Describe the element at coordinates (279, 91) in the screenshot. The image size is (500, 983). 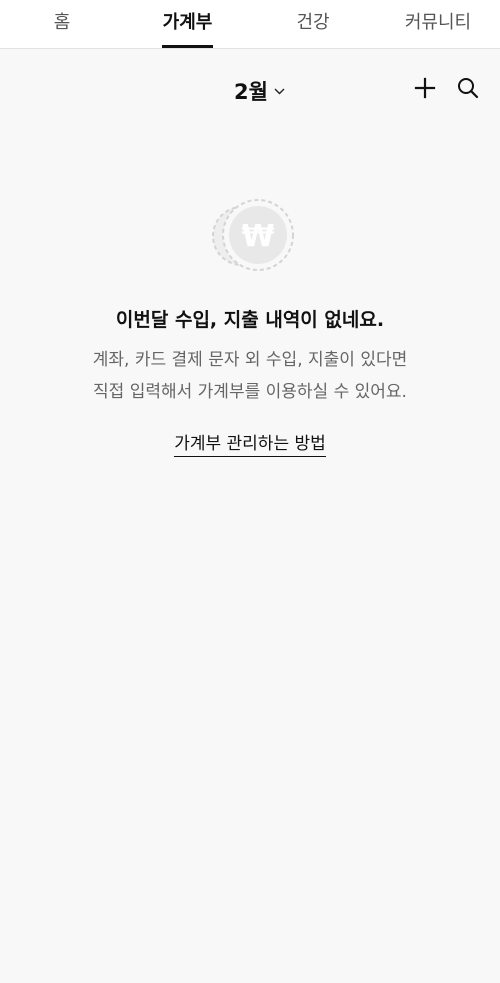
I see `chevron-down-icon` at that location.